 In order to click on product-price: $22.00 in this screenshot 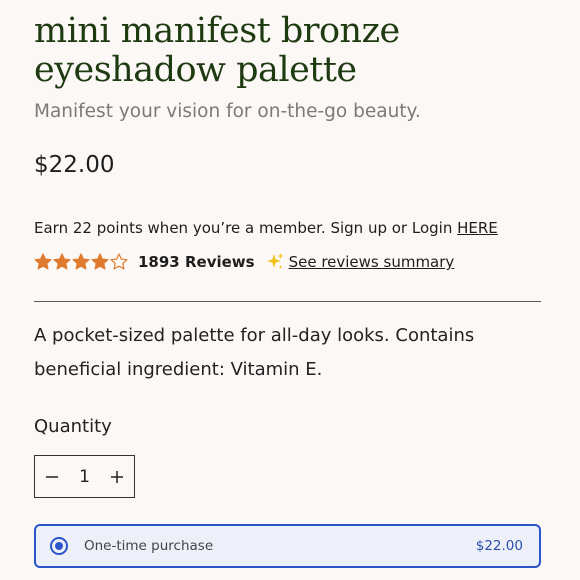, I will do `click(74, 165)`.